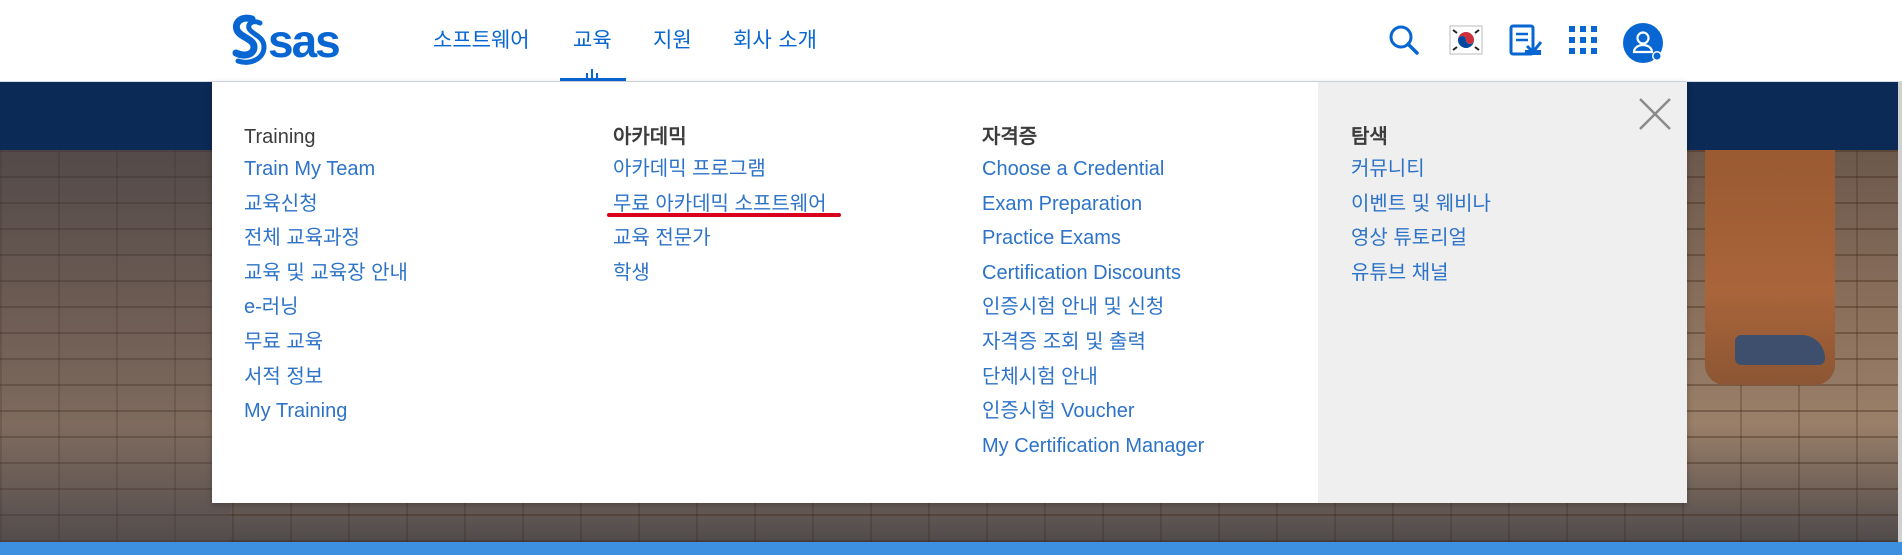 This screenshot has height=555, width=1902. I want to click on svg-text: sas, so click(303, 41).